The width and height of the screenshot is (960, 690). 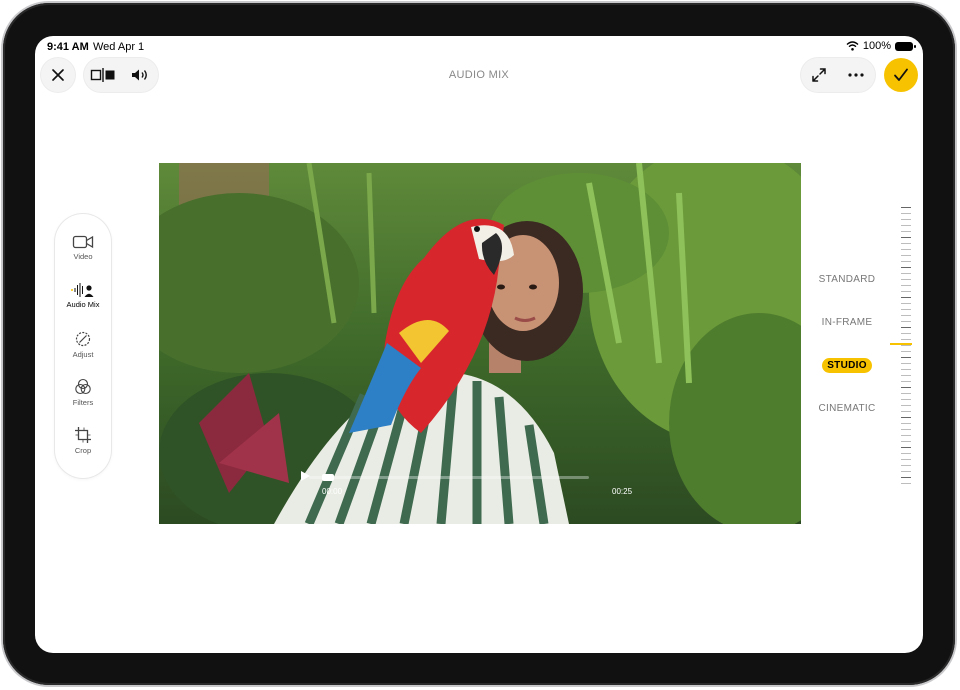 What do you see at coordinates (83, 354) in the screenshot?
I see `tool-adjust-label: Adjust` at bounding box center [83, 354].